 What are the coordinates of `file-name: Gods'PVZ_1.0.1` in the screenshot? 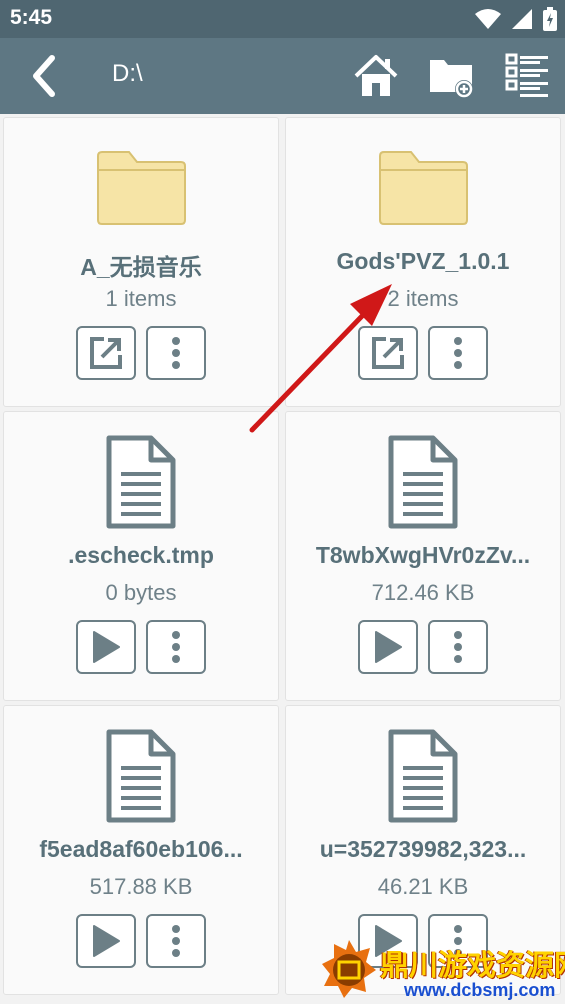 It's located at (423, 261).